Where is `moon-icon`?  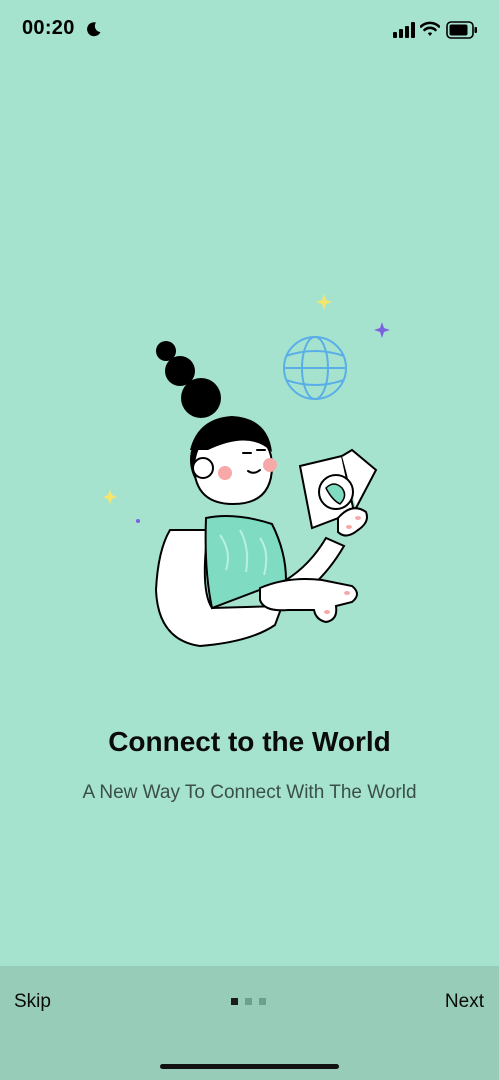 moon-icon is located at coordinates (94, 29).